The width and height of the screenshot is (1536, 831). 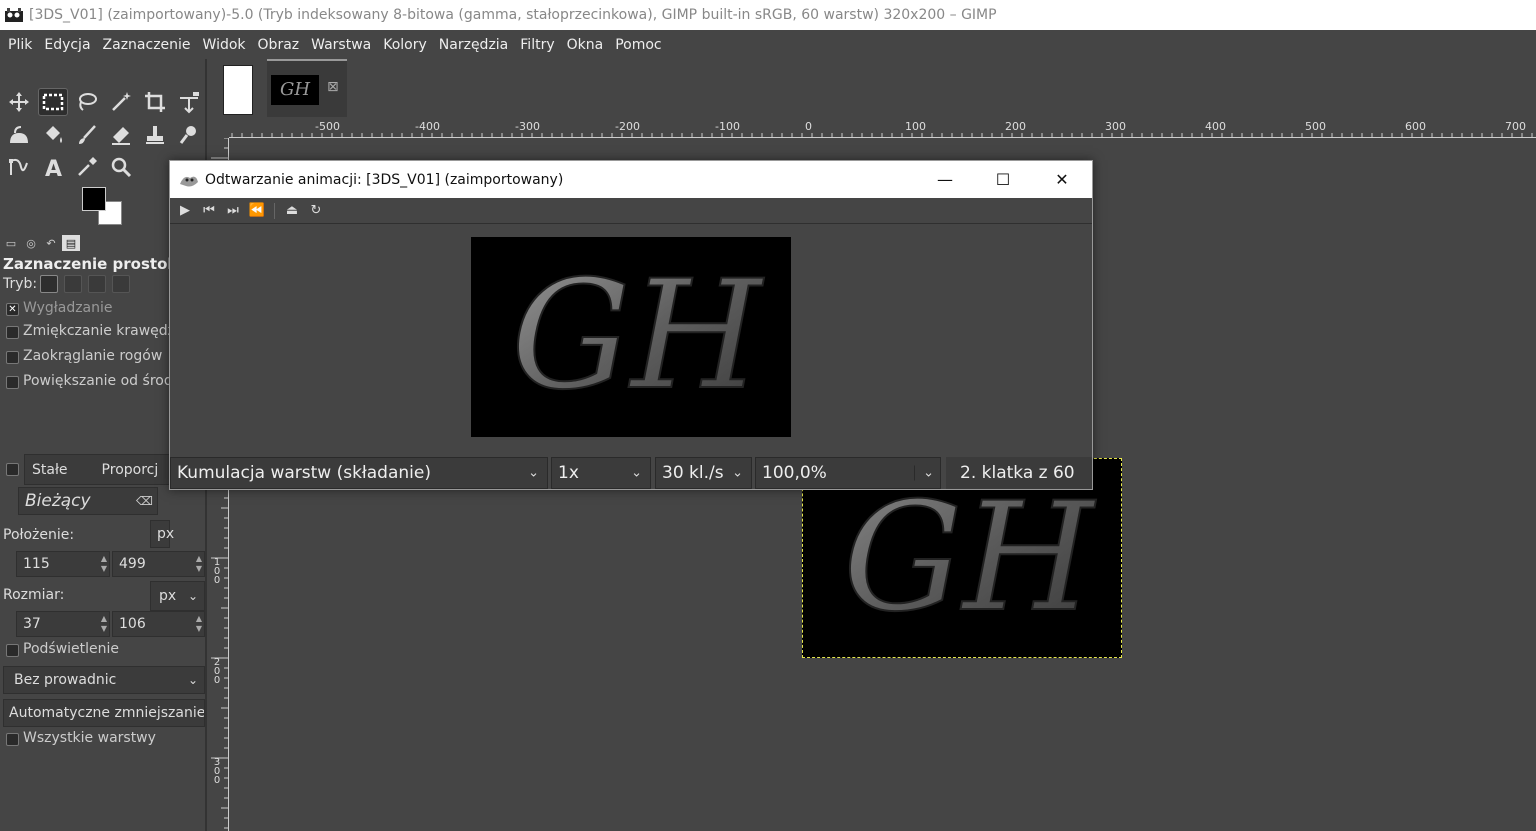 I want to click on menu-file: Plik, so click(x=20, y=45).